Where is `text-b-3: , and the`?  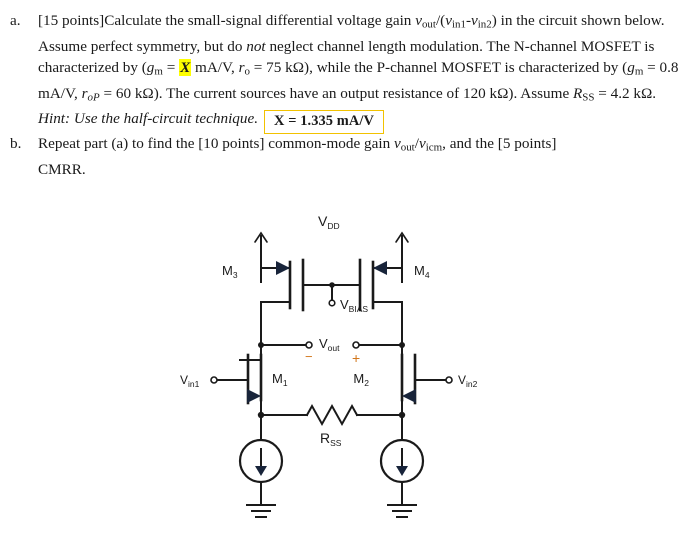 text-b-3: , and the is located at coordinates (470, 144).